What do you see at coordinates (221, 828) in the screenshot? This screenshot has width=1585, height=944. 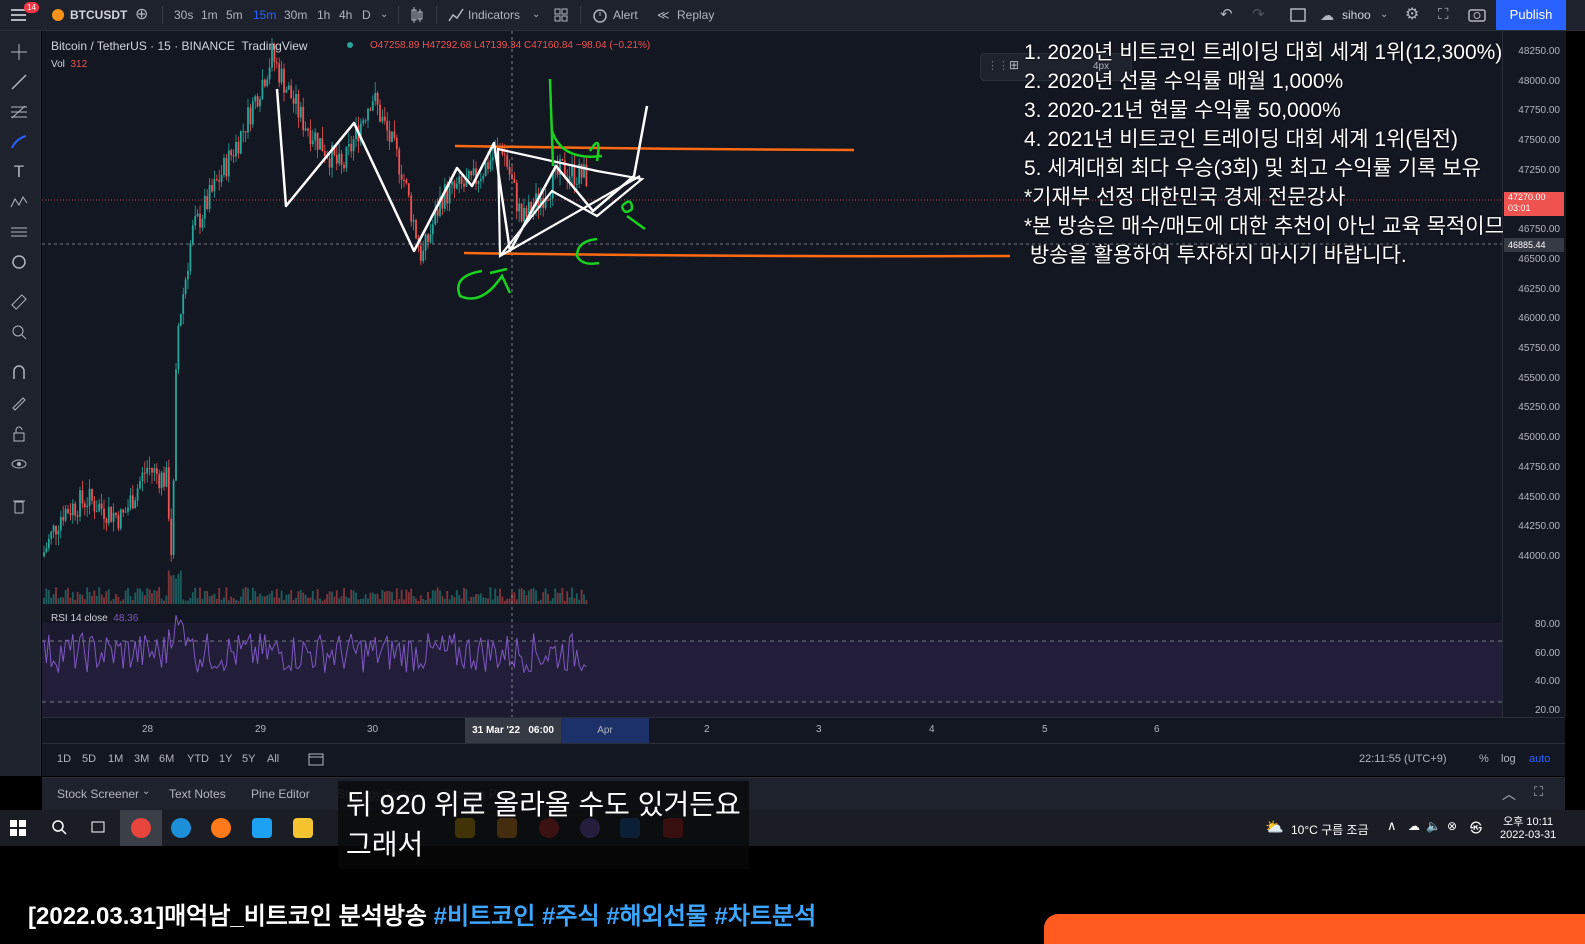 I see `firefox-icon` at bounding box center [221, 828].